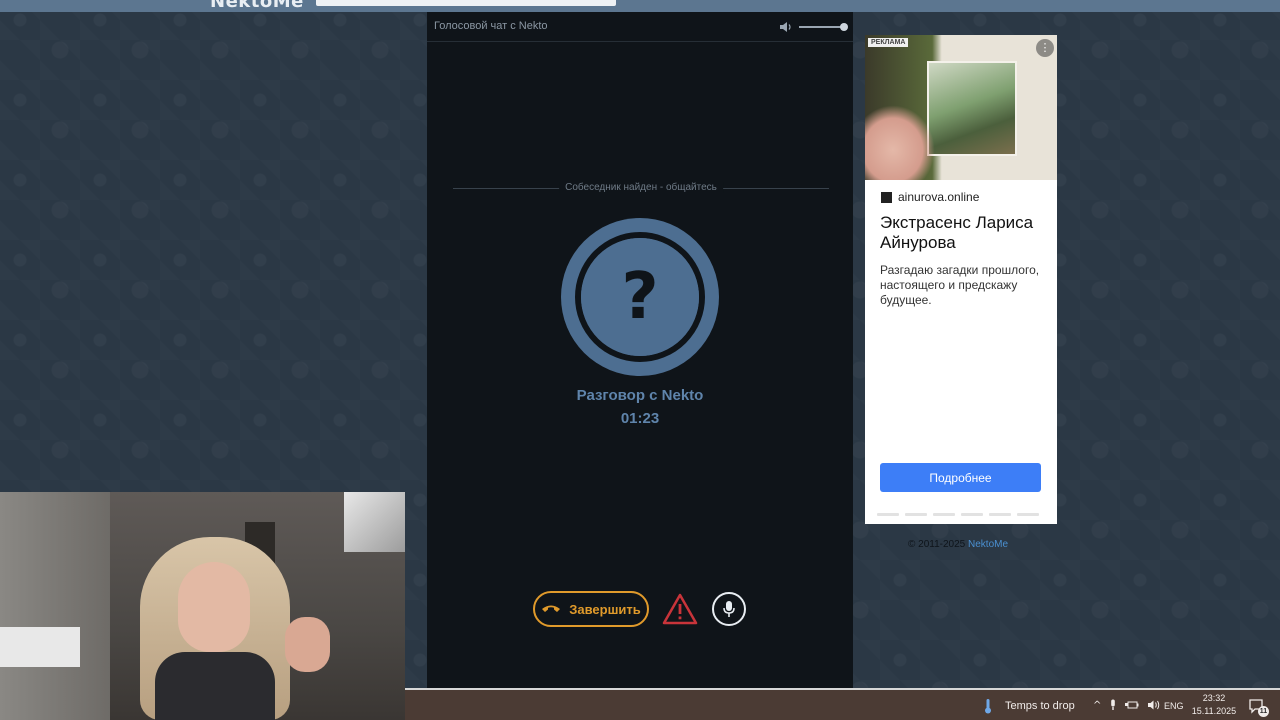 The height and width of the screenshot is (720, 1280). I want to click on cam-bed, so click(40, 647).